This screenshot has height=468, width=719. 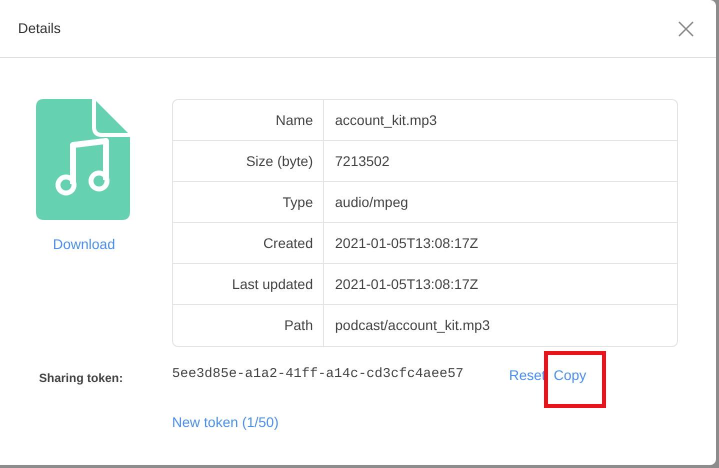 What do you see at coordinates (389, 422) in the screenshot?
I see `new-token-link: New token (1/50)` at bounding box center [389, 422].